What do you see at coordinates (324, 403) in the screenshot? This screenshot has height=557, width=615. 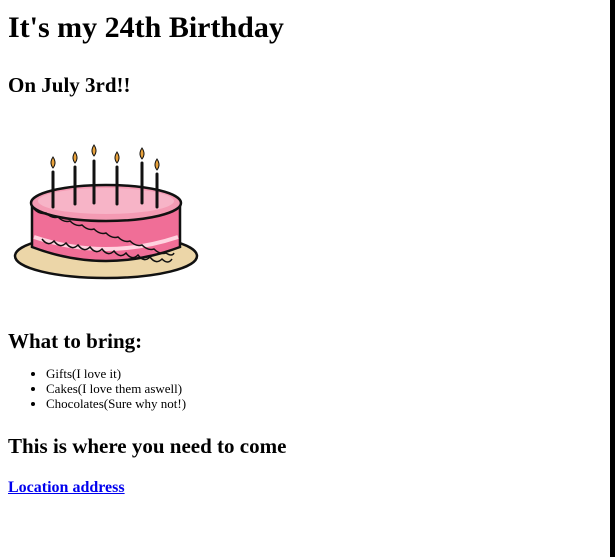 I see `list-item: Chocolates(Sure why not!)` at bounding box center [324, 403].